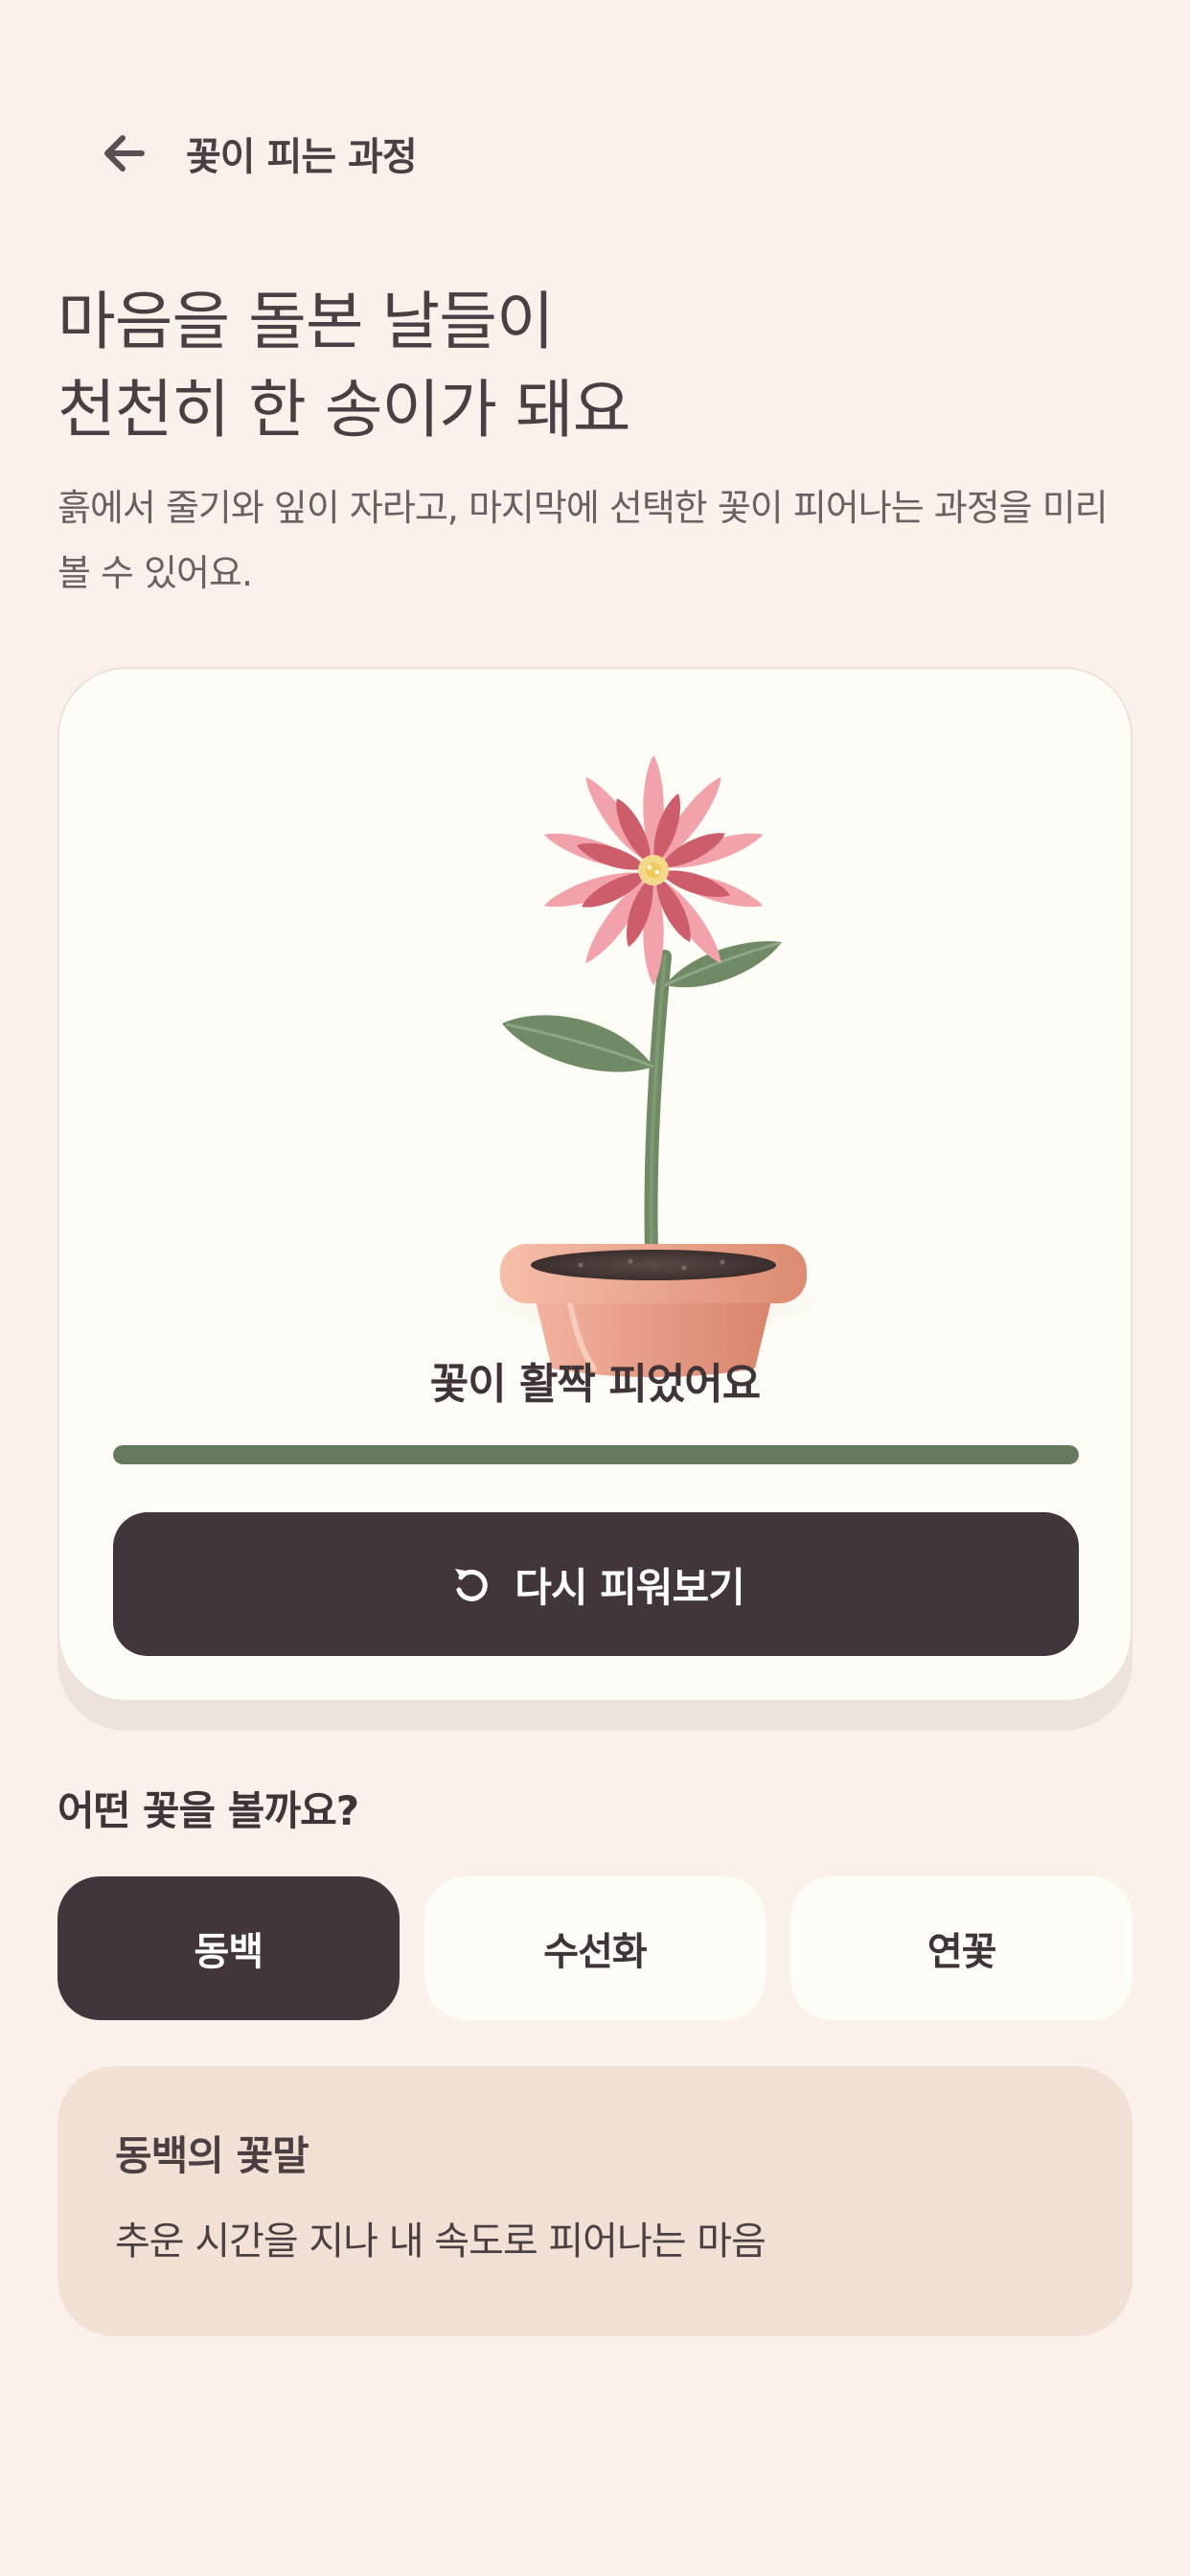  I want to click on app-header: 꽃이 피는 과정, so click(238, 153).